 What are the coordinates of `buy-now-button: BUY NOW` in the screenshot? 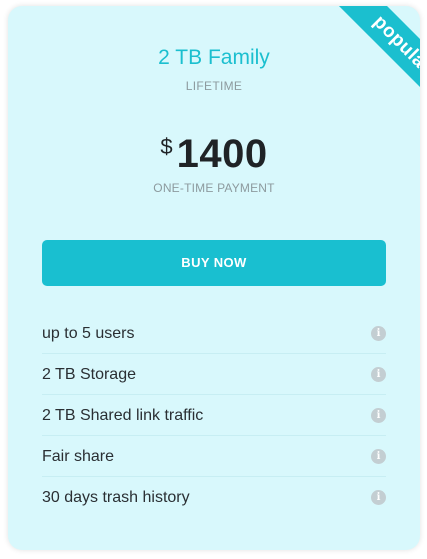 It's located at (214, 263).